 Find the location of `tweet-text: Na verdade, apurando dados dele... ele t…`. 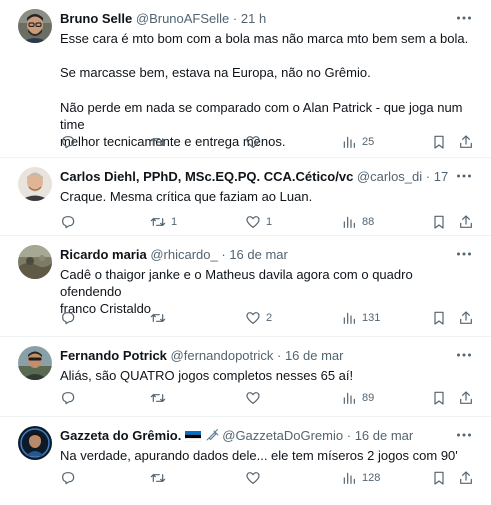

tweet-text: Na verdade, apurando dados dele... ele t… is located at coordinates (265, 455).